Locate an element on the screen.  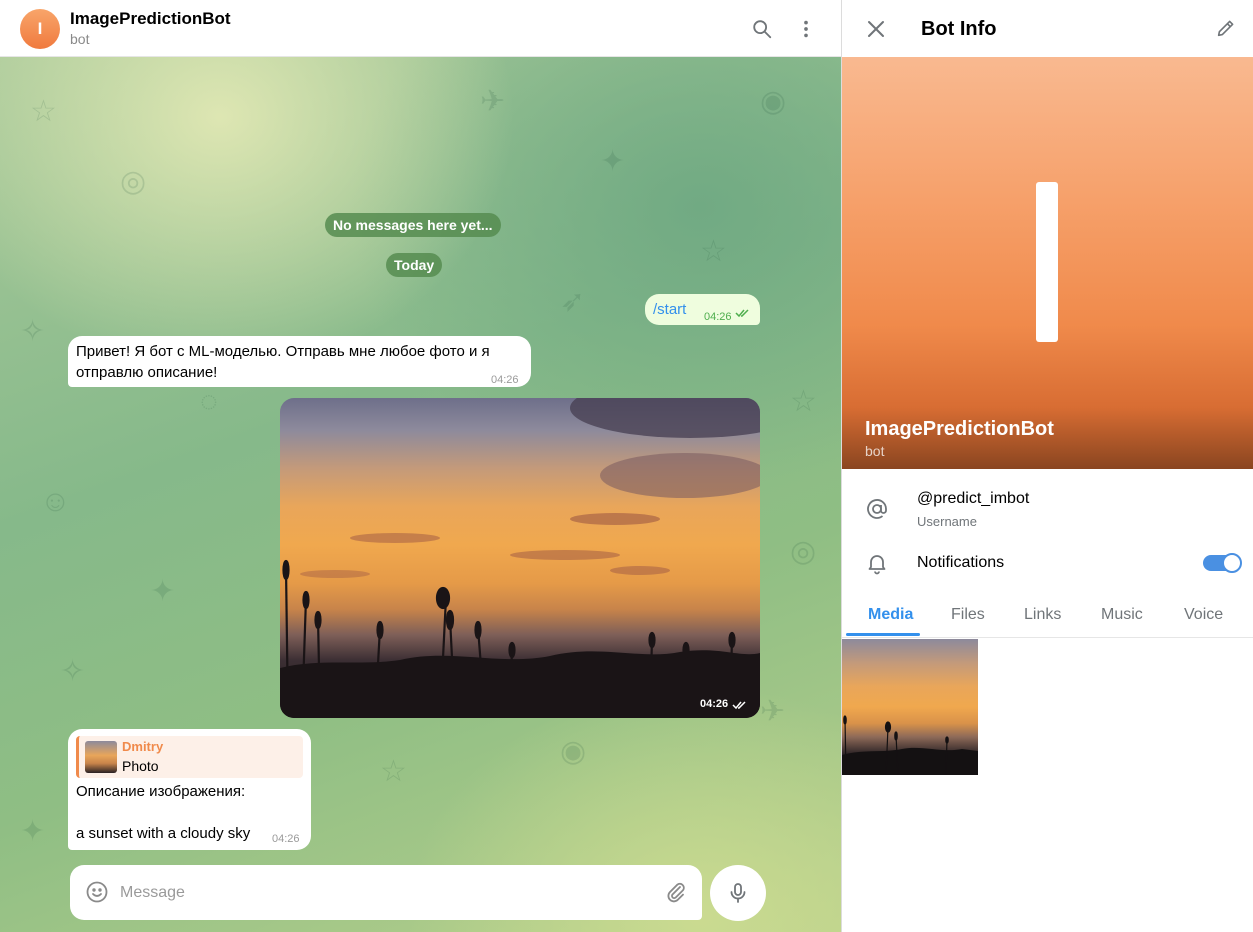
username-value: @predict_imbot is located at coordinates (973, 498).